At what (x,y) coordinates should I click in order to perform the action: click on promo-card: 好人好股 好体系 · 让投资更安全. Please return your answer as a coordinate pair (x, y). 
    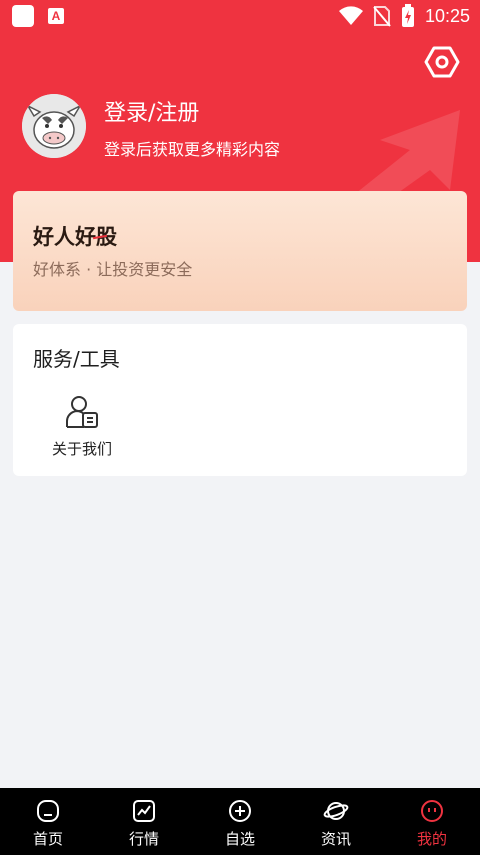
    Looking at the image, I should click on (240, 251).